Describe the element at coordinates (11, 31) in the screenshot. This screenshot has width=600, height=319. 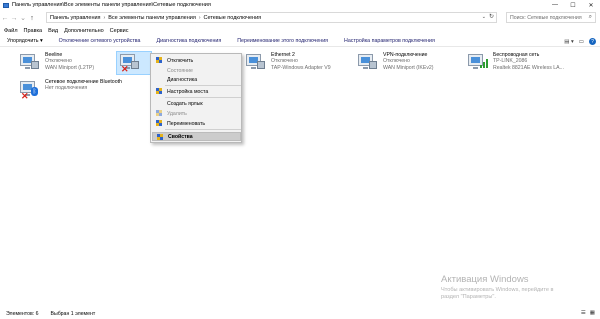
I see `menu-file: Файл` at that location.